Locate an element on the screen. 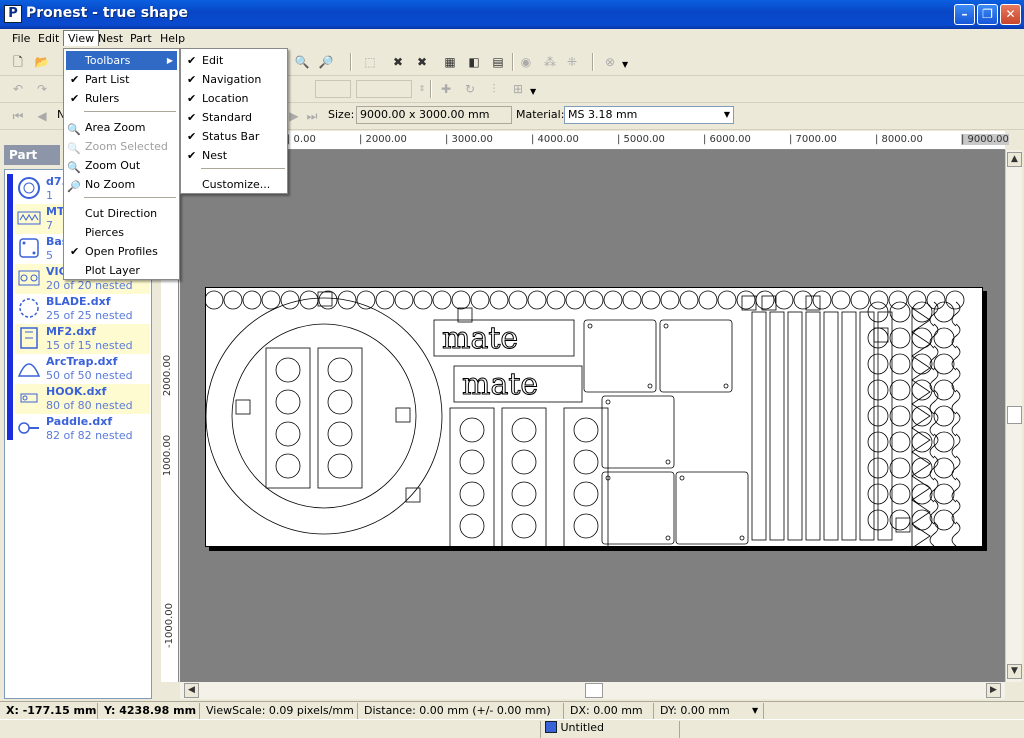  toolbars-item-nest: Nest ✔ is located at coordinates (234, 155).